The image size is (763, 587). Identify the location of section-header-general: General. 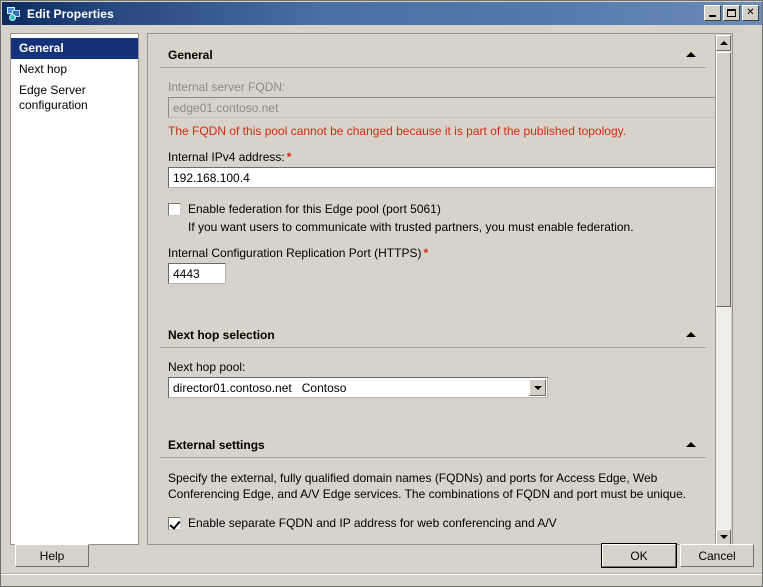
(433, 56).